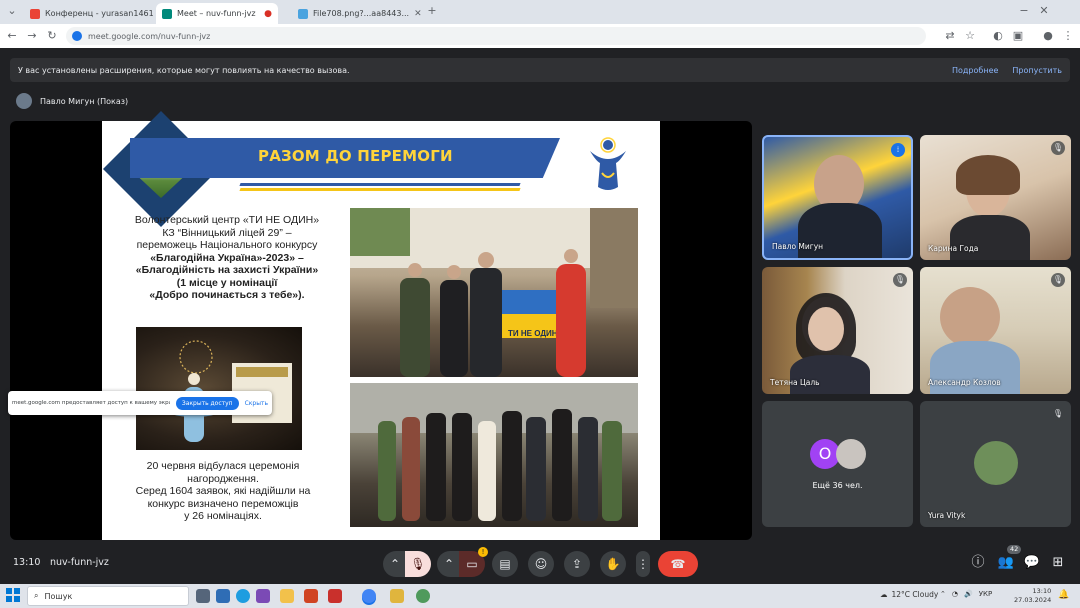  What do you see at coordinates (837, 197) in the screenshot?
I see `participant-tile: ⁞ Павло Мигун` at bounding box center [837, 197].